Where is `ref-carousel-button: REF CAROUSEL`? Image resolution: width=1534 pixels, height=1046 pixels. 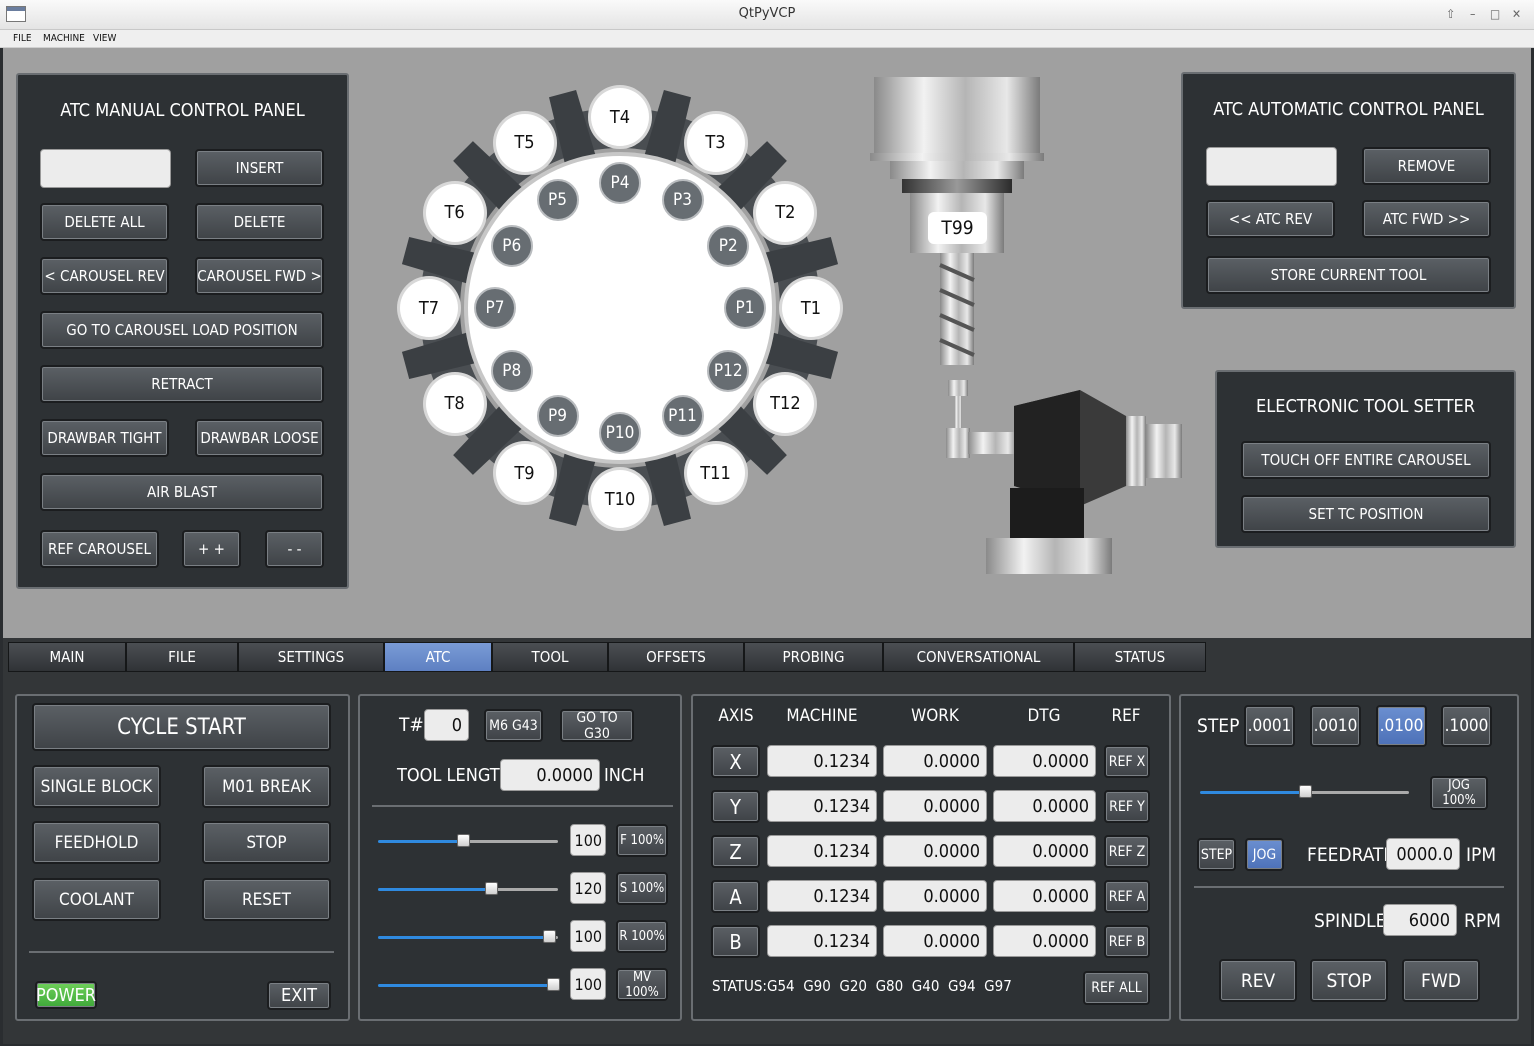
ref-carousel-button: REF CAROUSEL is located at coordinates (99, 549).